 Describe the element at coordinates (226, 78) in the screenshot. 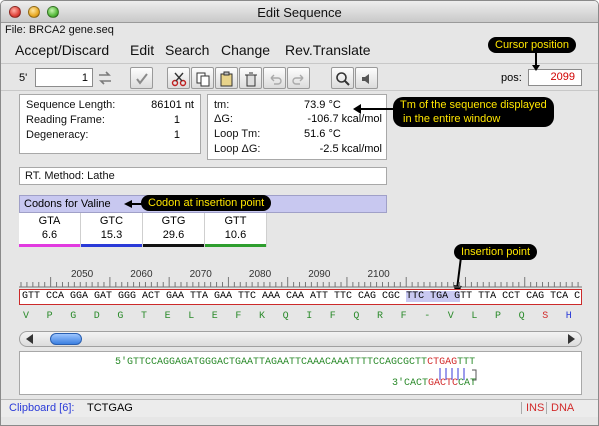

I see `paste-button` at that location.